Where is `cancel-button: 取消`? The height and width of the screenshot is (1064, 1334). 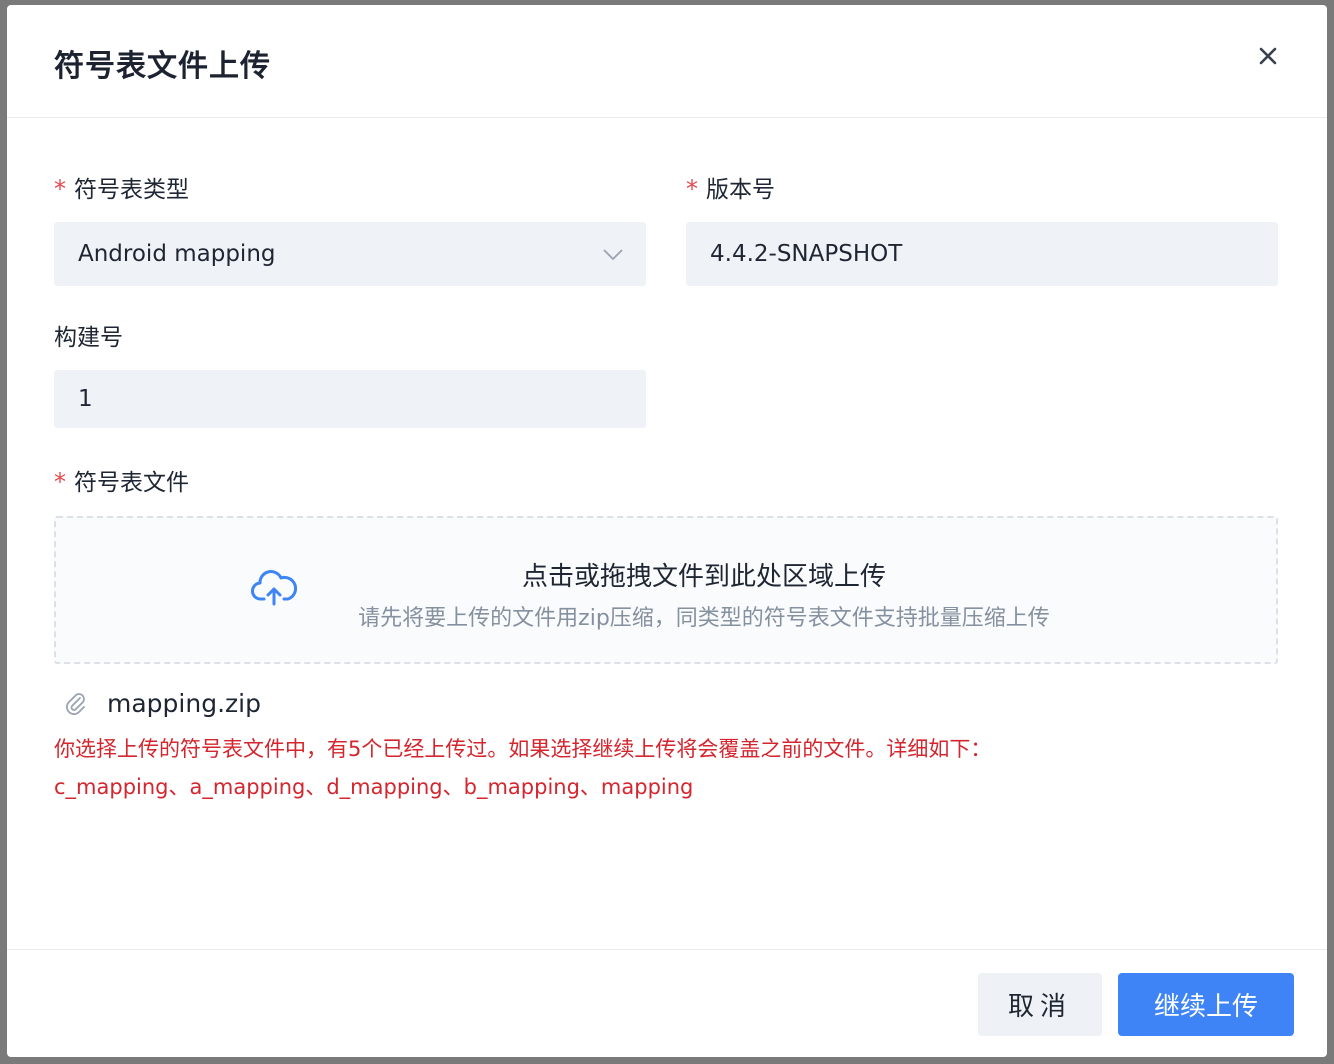
cancel-button: 取消 is located at coordinates (1040, 1004).